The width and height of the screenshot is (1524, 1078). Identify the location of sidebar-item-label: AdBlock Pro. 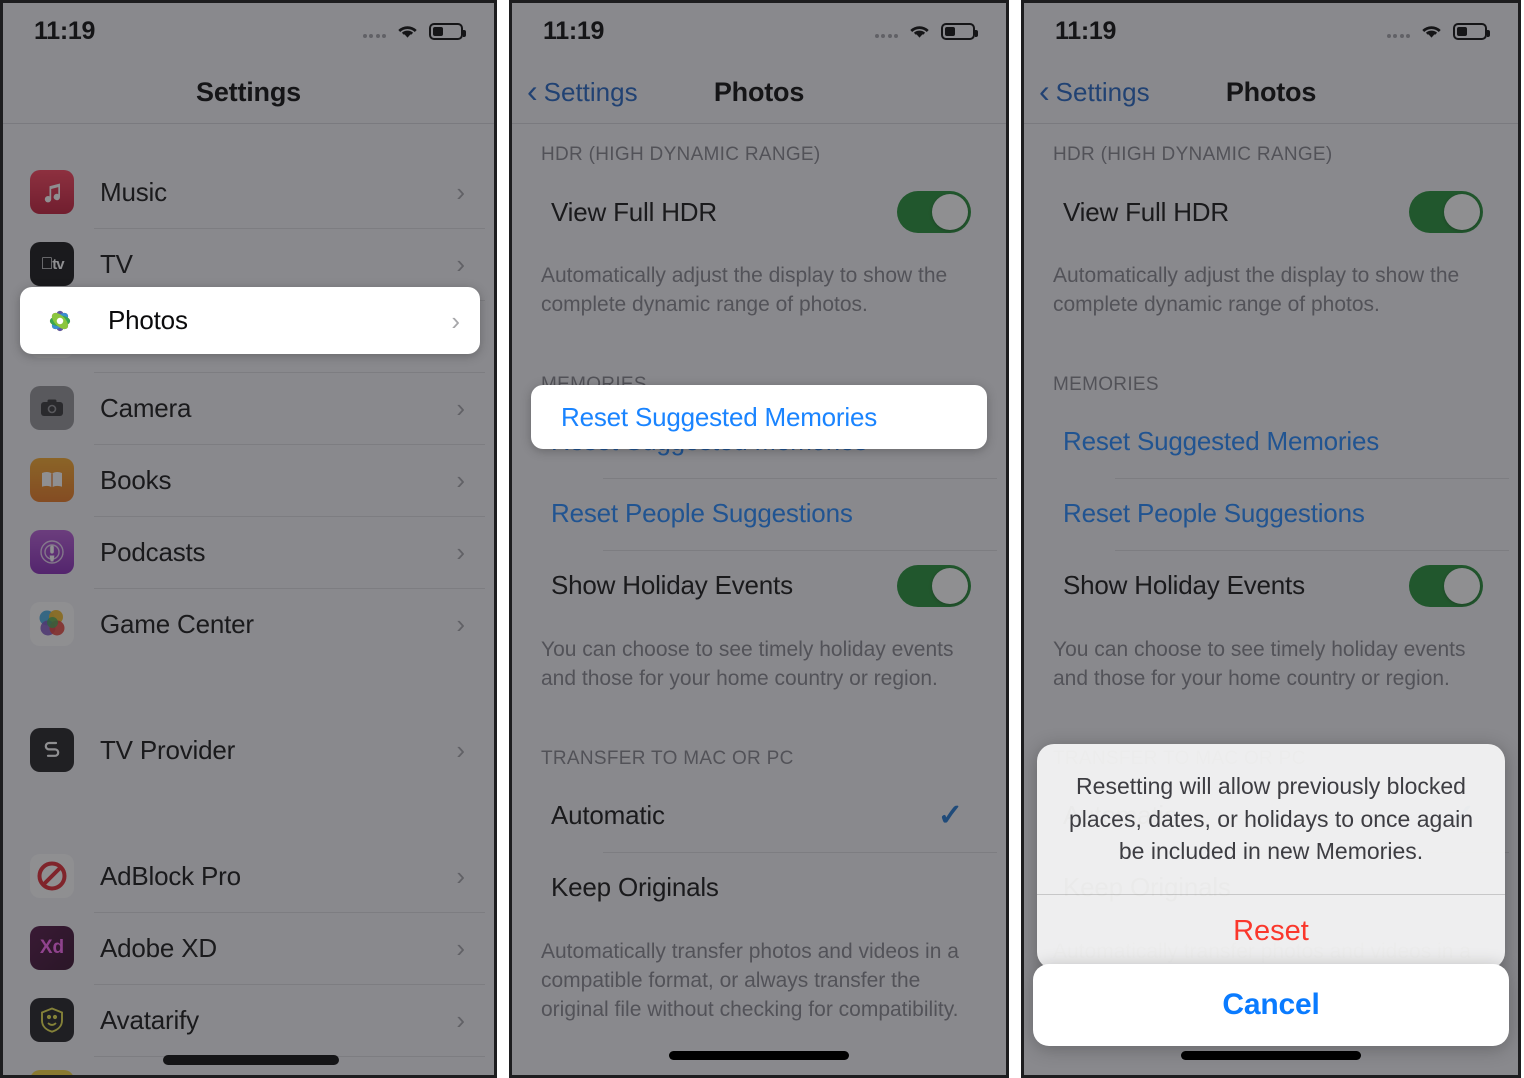
(170, 875).